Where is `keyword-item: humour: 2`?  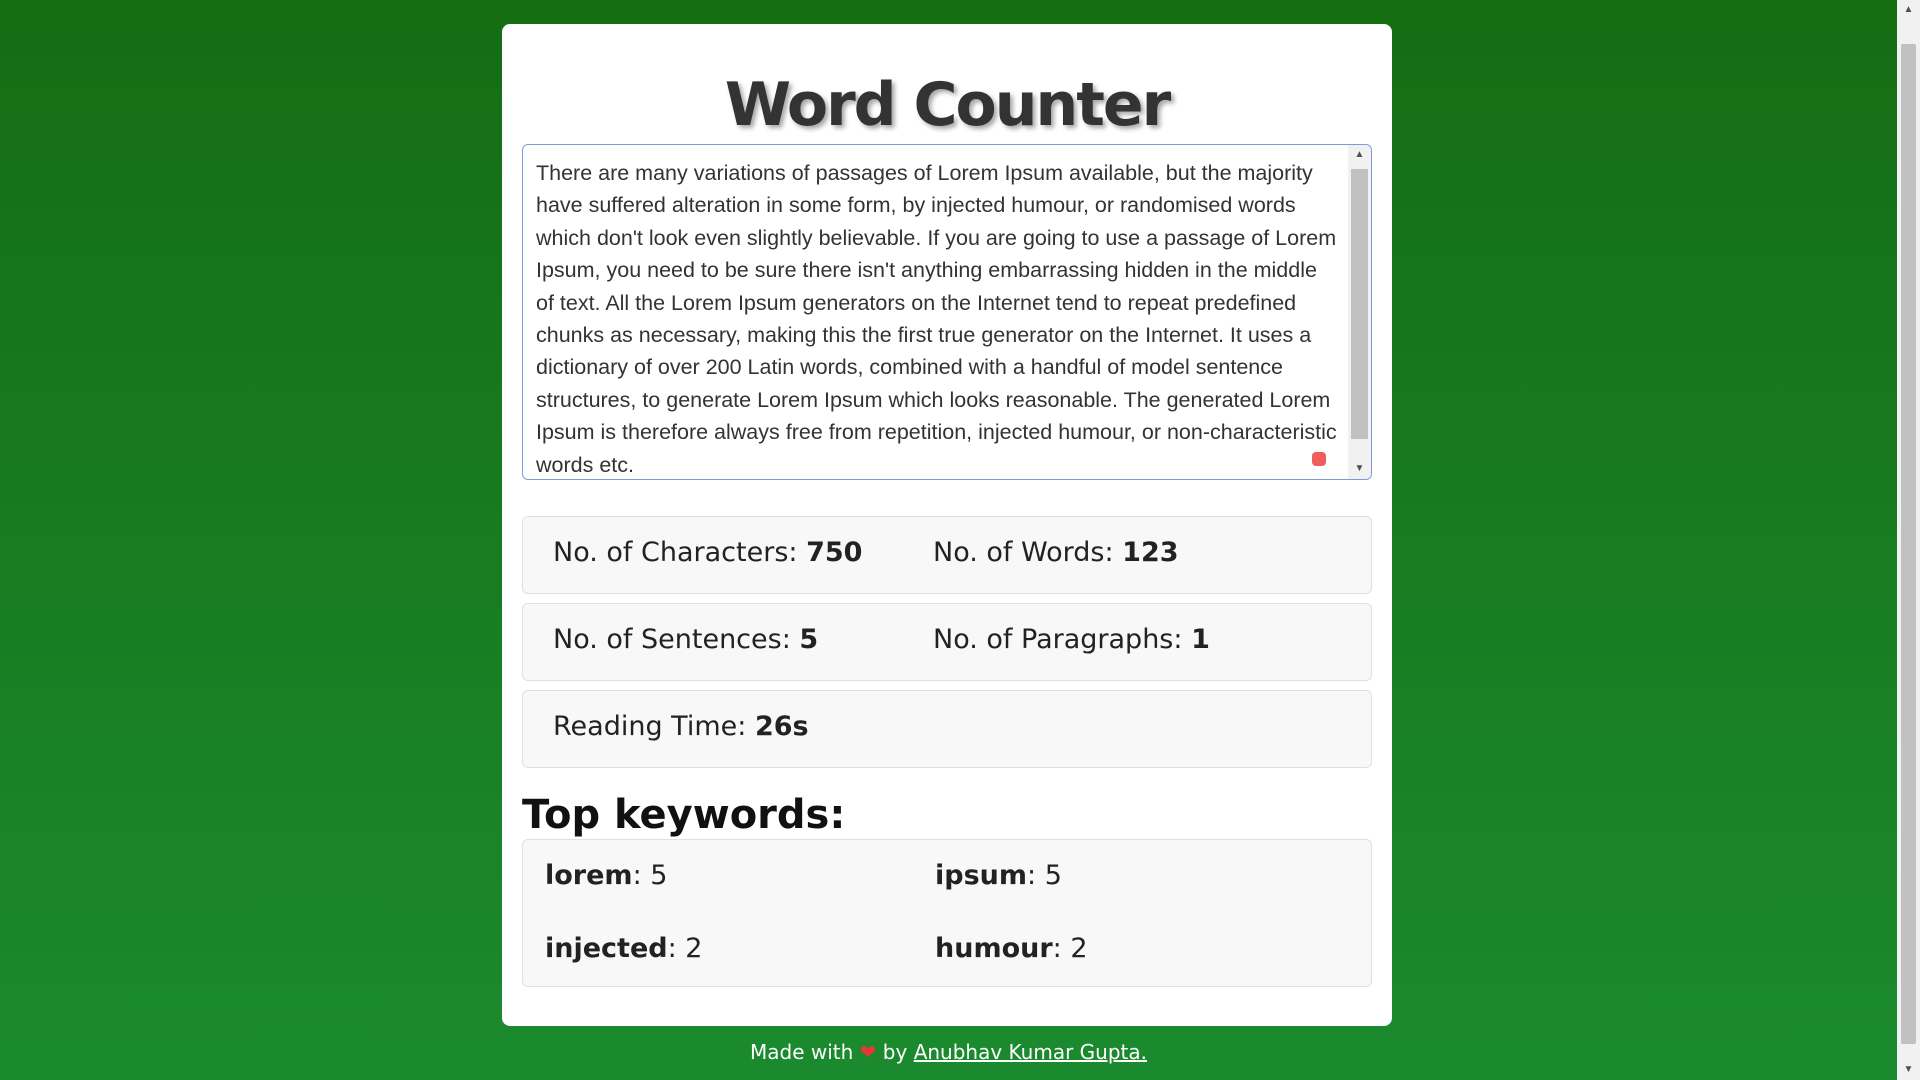
keyword-item: humour: 2 is located at coordinates (1011, 948).